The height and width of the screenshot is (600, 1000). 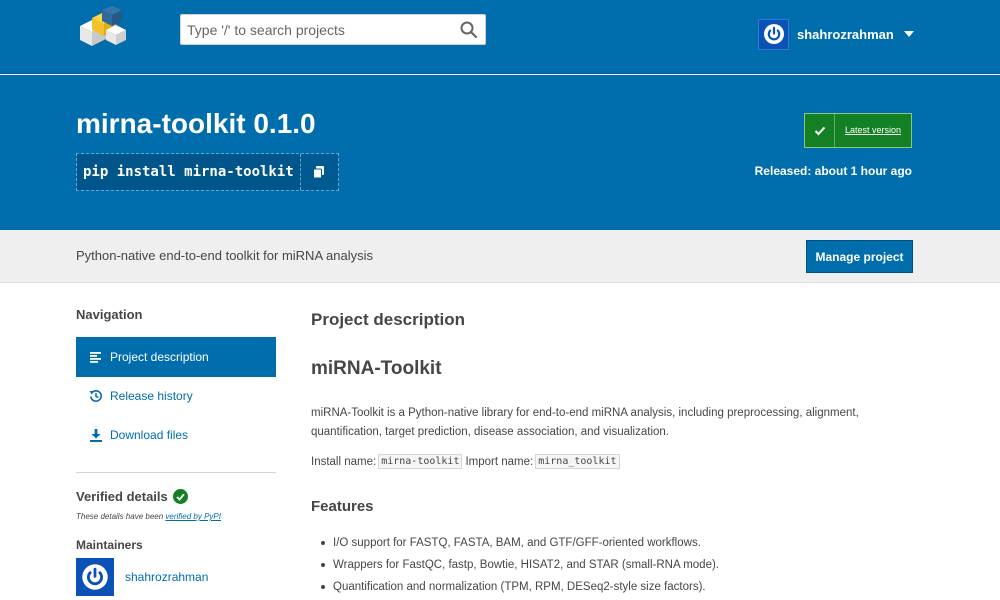 I want to click on pypi-logo, so click(x=102, y=28).